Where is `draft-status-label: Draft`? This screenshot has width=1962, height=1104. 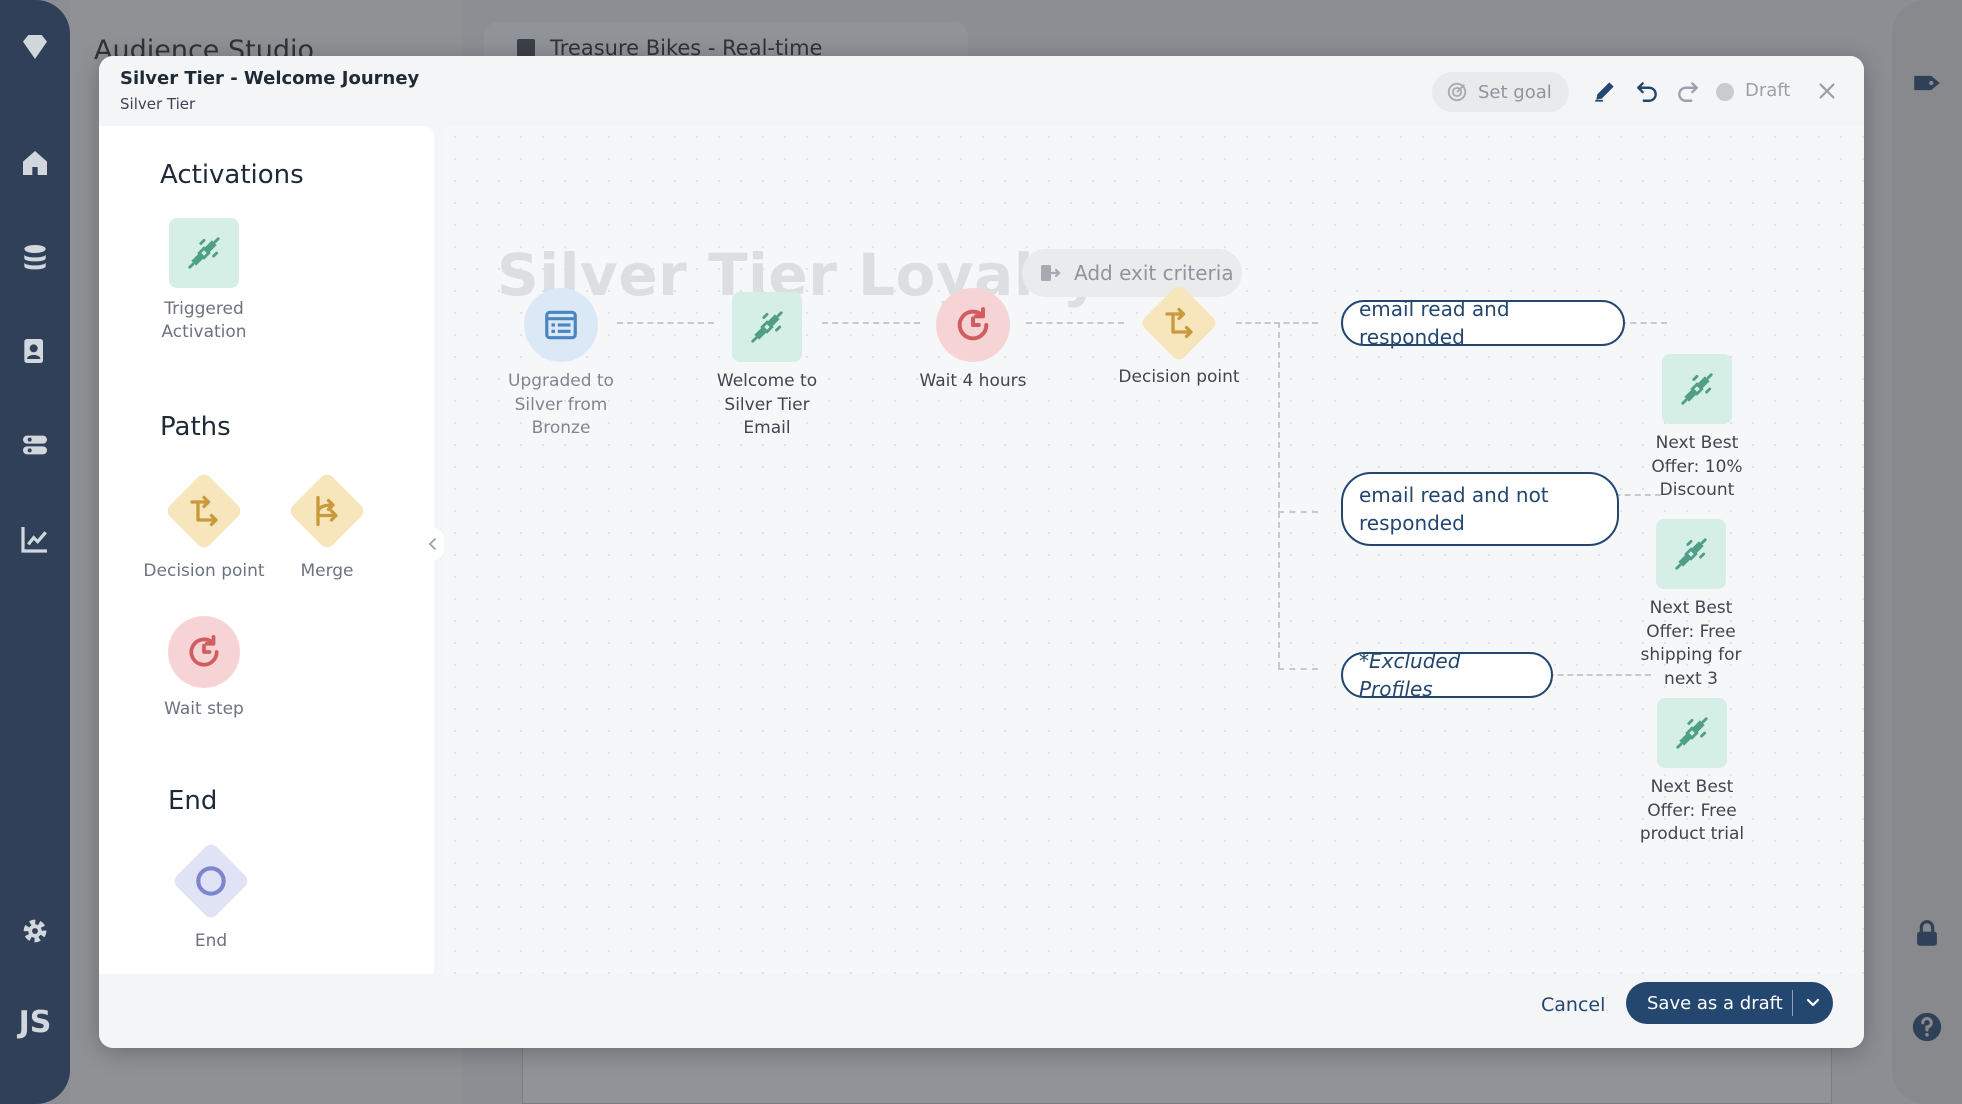
draft-status-label: Draft is located at coordinates (1768, 90).